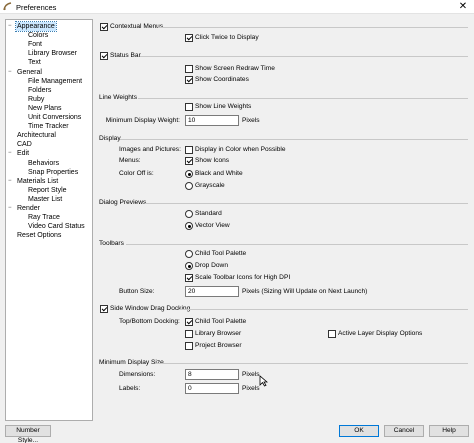  What do you see at coordinates (189, 107) in the screenshot?
I see `show-line-weights-checkbox` at bounding box center [189, 107].